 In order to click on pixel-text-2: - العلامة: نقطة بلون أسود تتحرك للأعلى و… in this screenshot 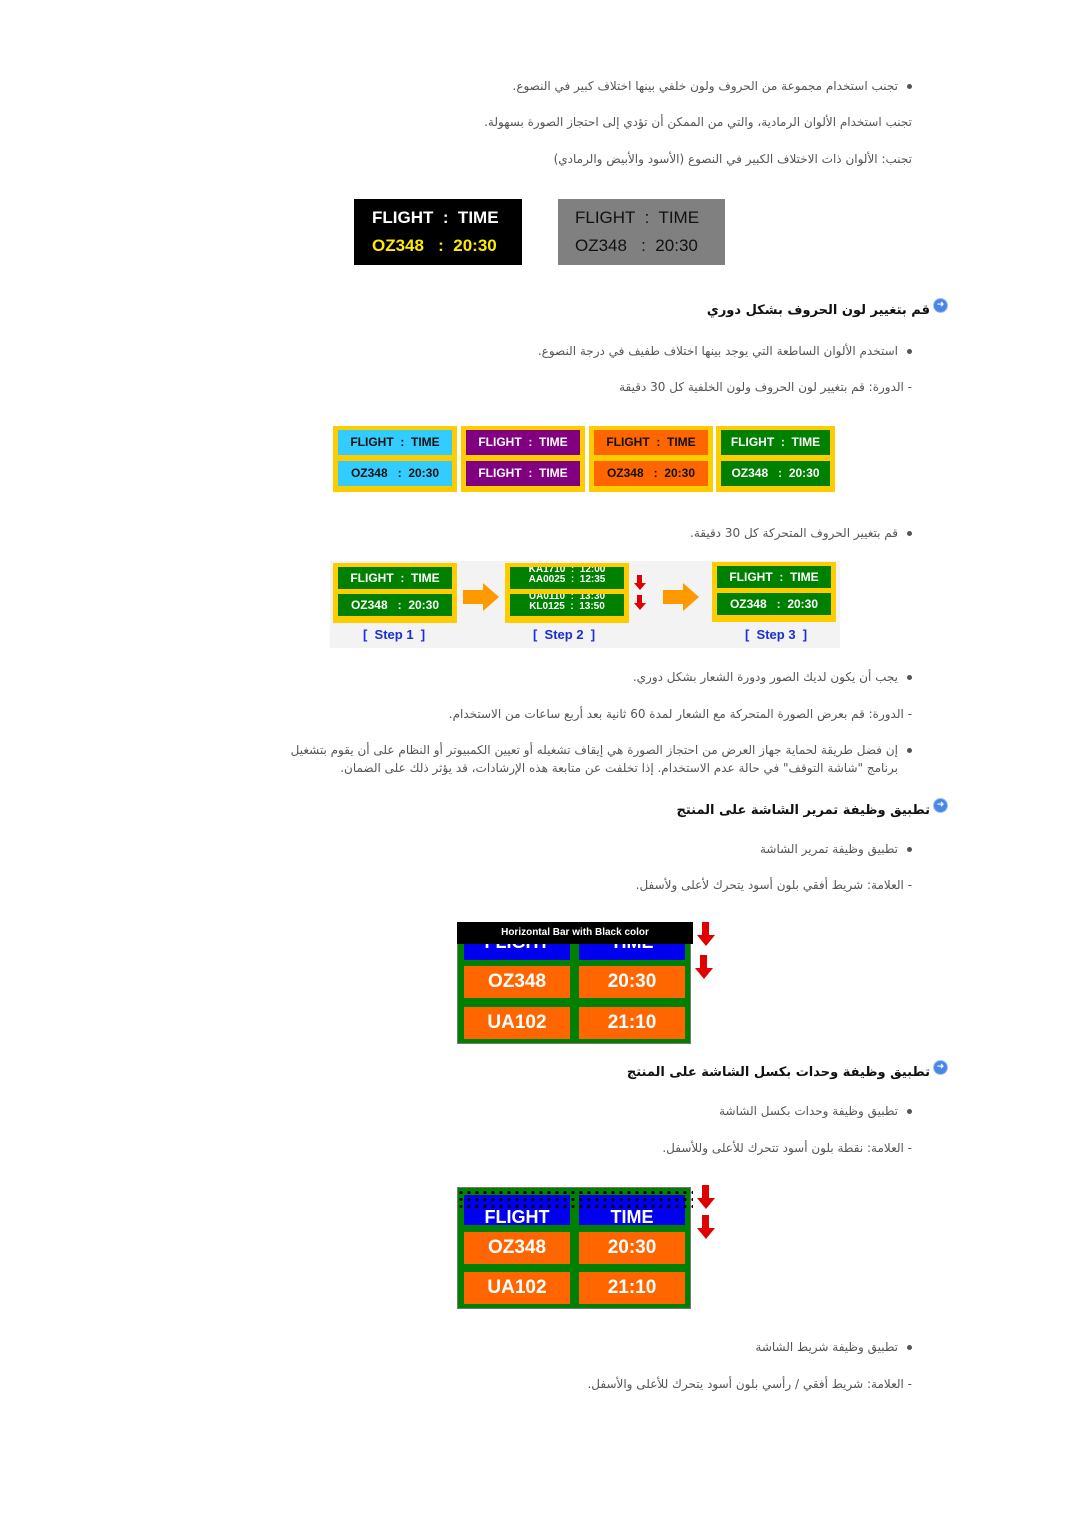, I will do `click(787, 1148)`.